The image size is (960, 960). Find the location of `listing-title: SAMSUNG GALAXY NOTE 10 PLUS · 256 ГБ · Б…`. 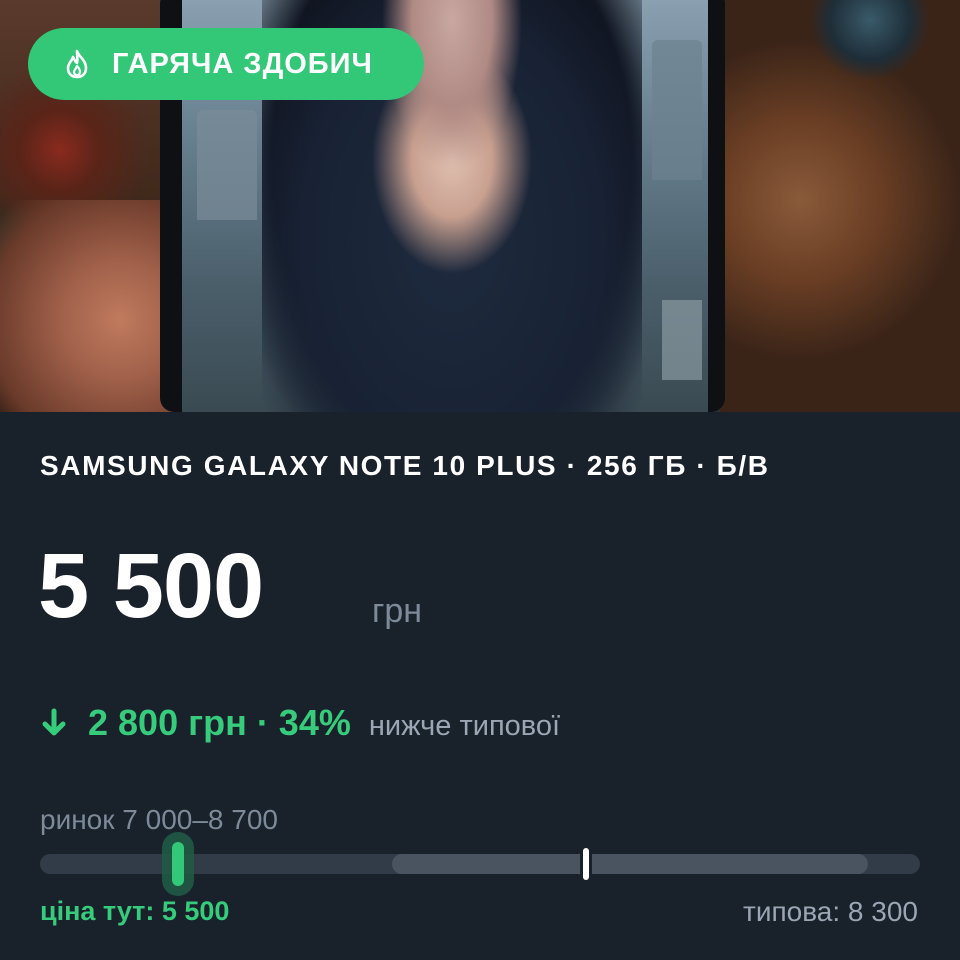

listing-title: SAMSUNG GALAXY NOTE 10 PLUS · 256 ГБ · Б… is located at coordinates (405, 465).